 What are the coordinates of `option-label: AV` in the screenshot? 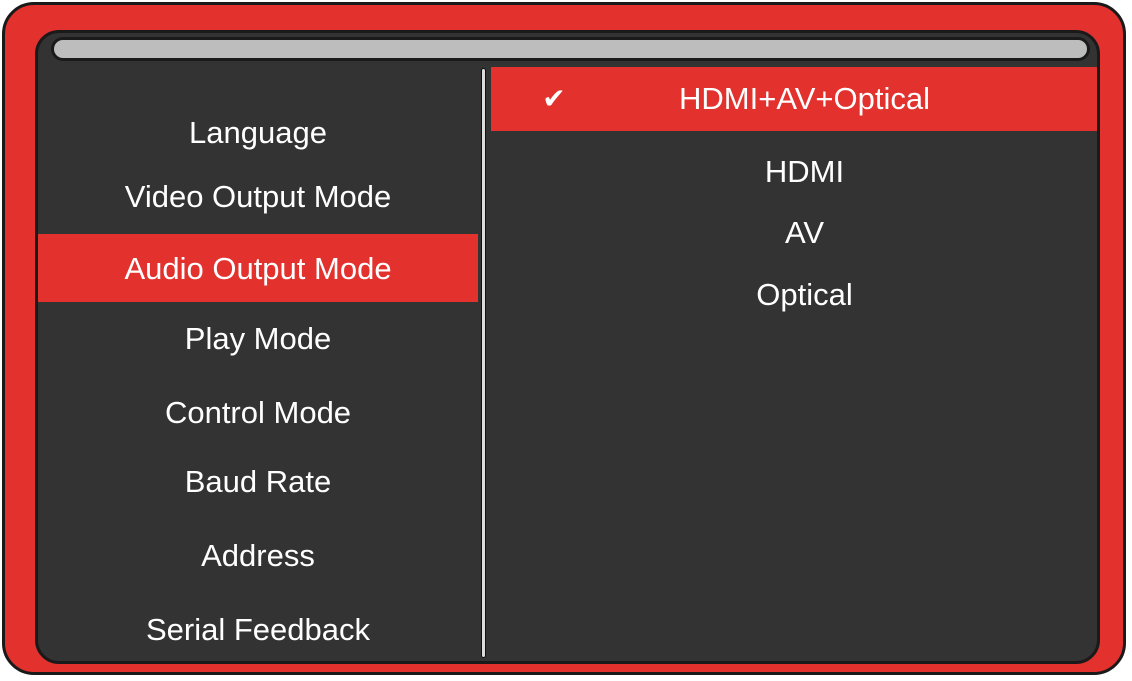 It's located at (804, 232).